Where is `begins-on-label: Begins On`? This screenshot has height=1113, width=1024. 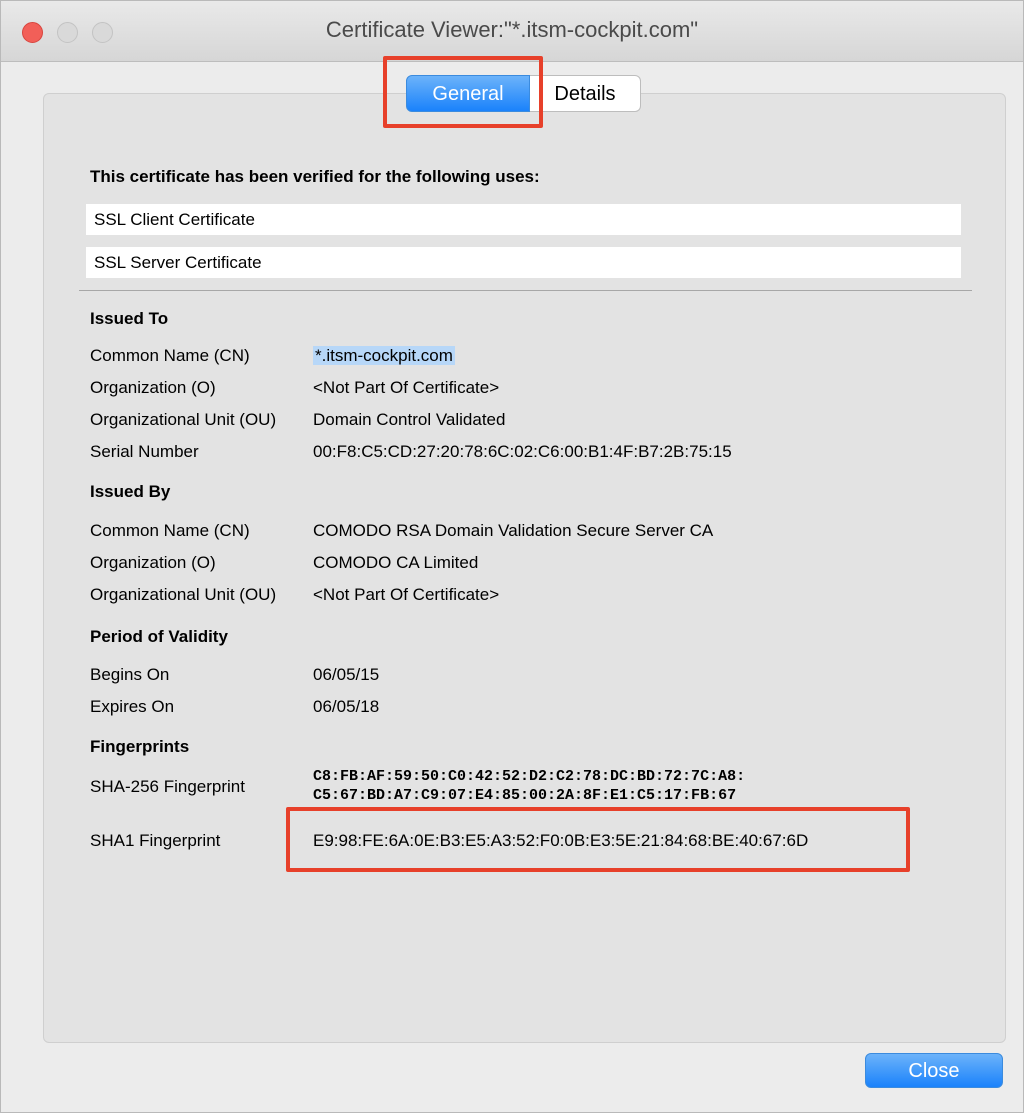
begins-on-label: Begins On is located at coordinates (130, 674).